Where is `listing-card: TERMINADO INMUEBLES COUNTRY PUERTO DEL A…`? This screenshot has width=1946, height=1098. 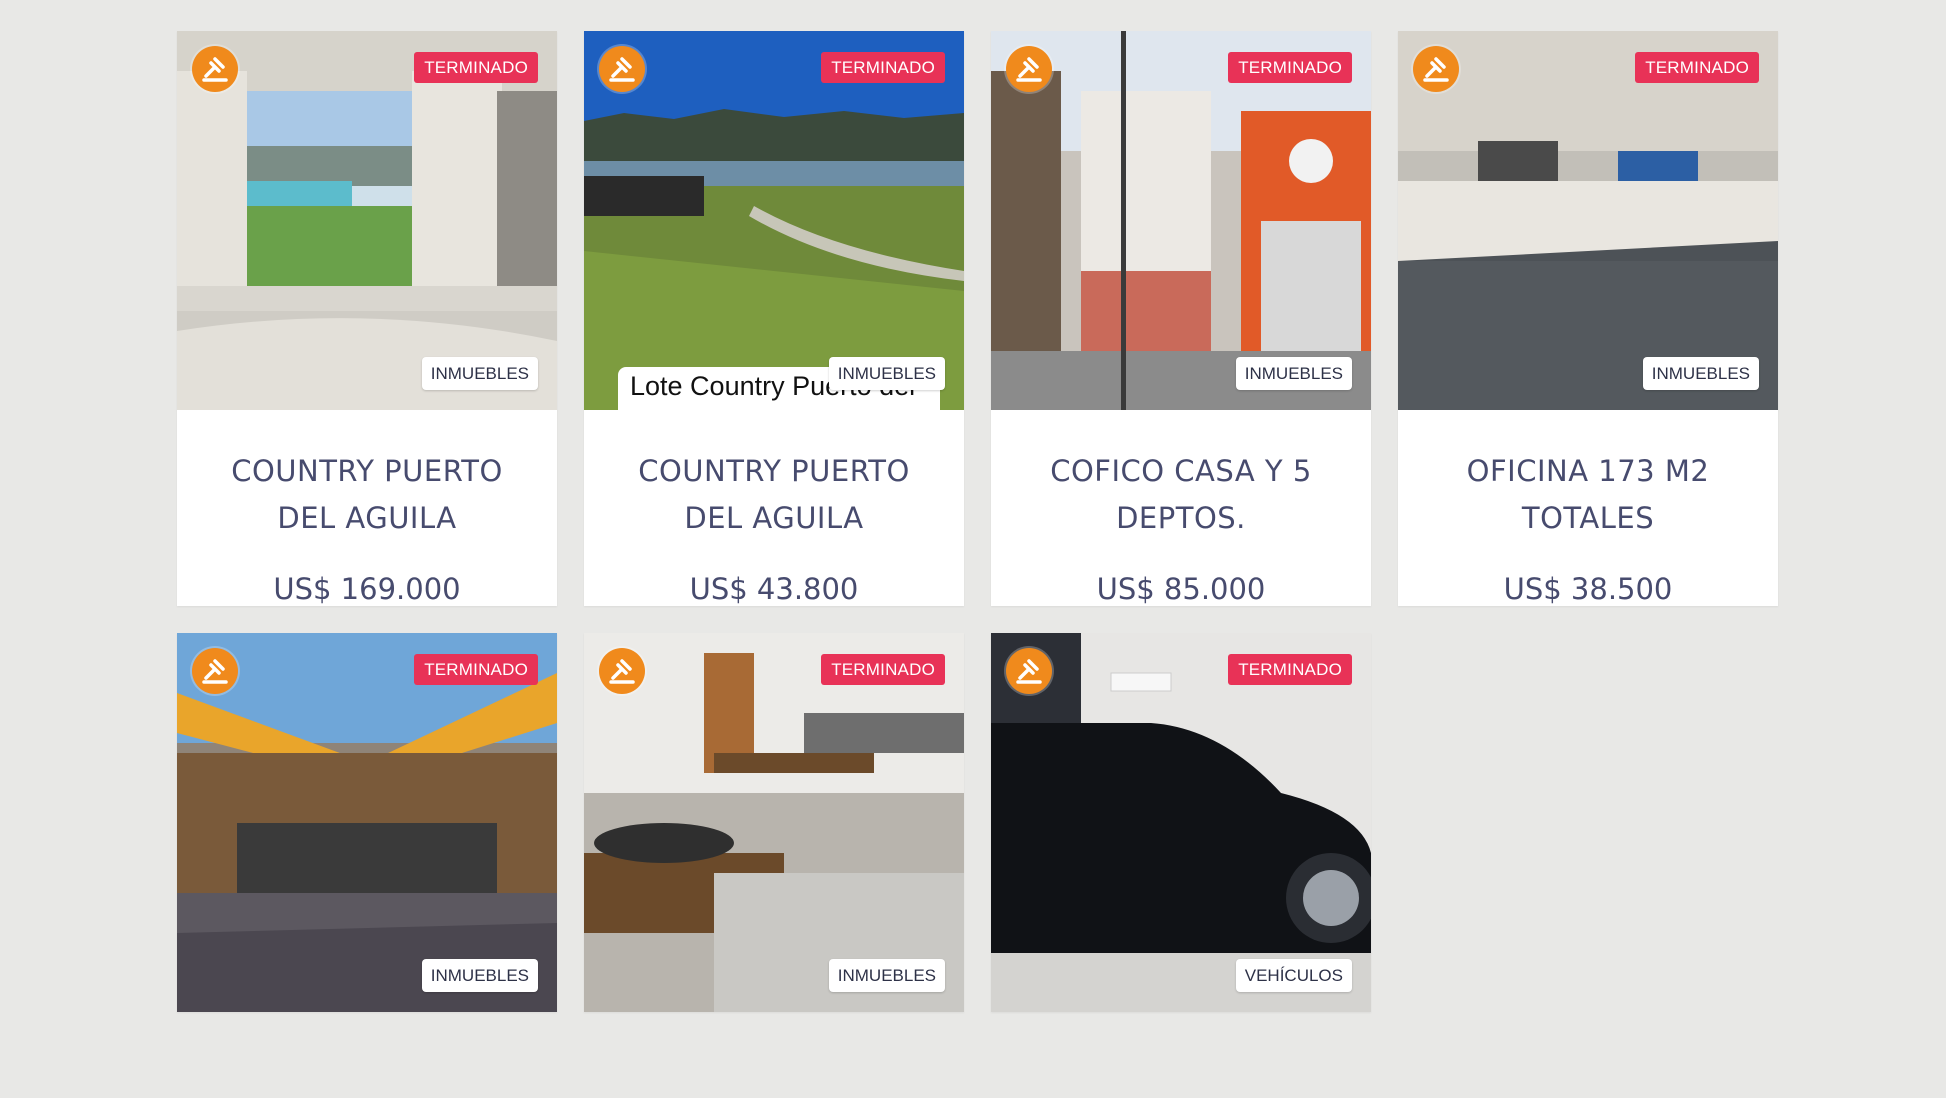 listing-card: TERMINADO INMUEBLES COUNTRY PUERTO DEL A… is located at coordinates (367, 318).